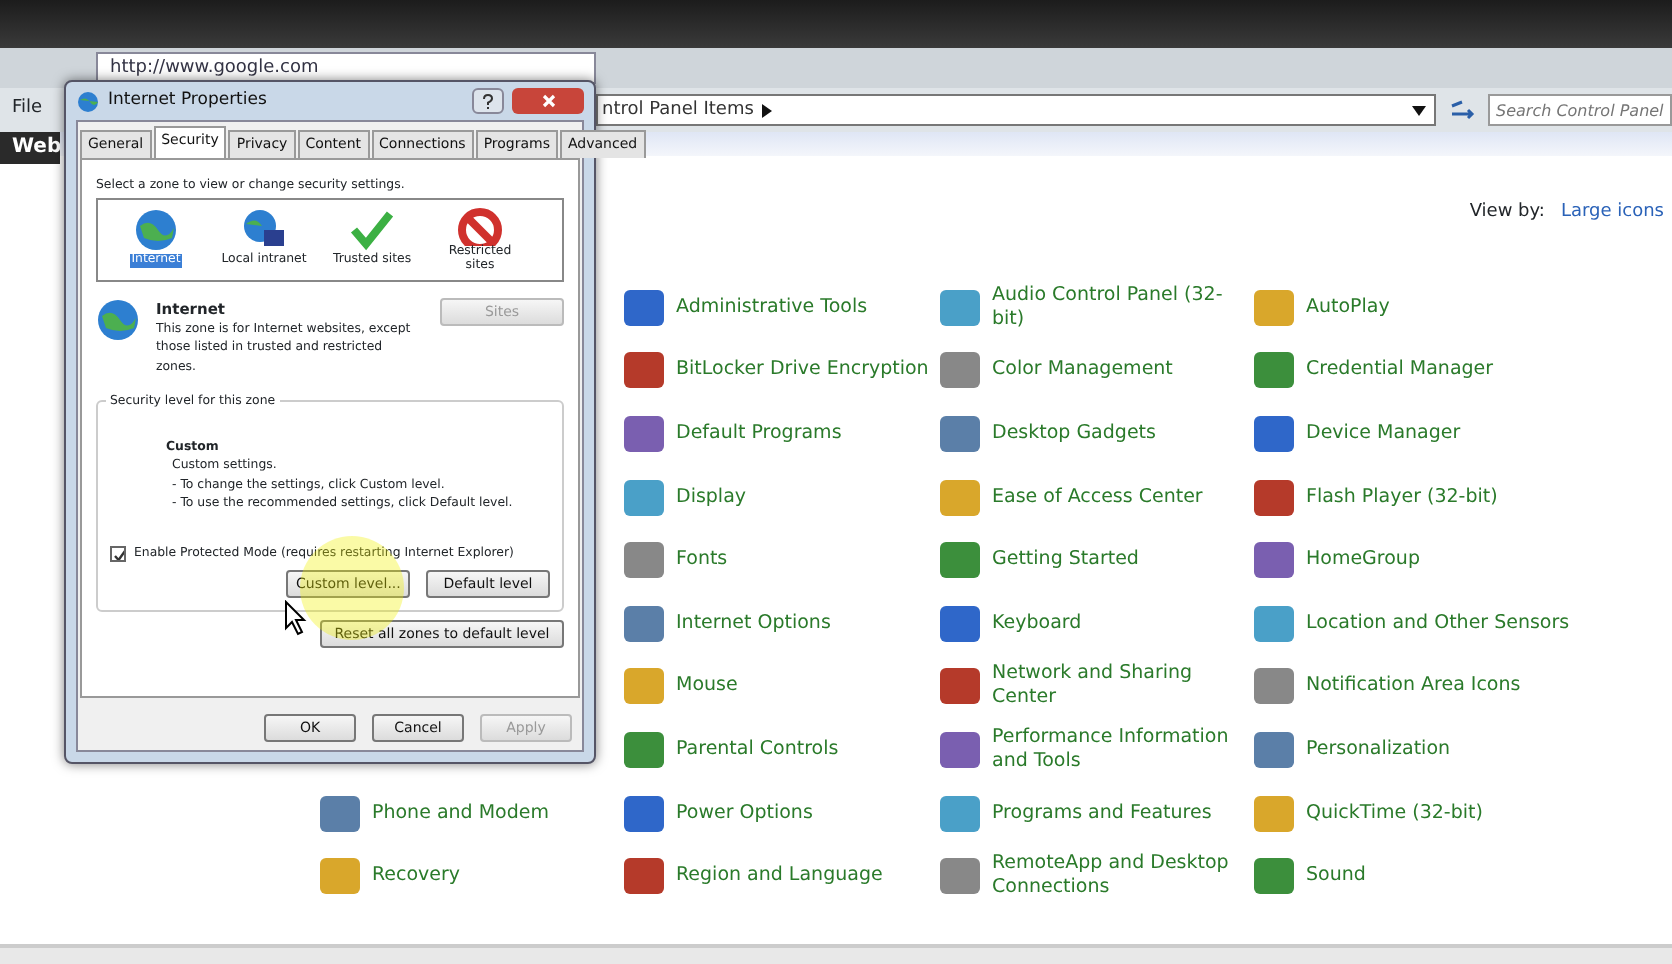 The height and width of the screenshot is (964, 1672). I want to click on control-panel-link: Internet Options, so click(753, 623).